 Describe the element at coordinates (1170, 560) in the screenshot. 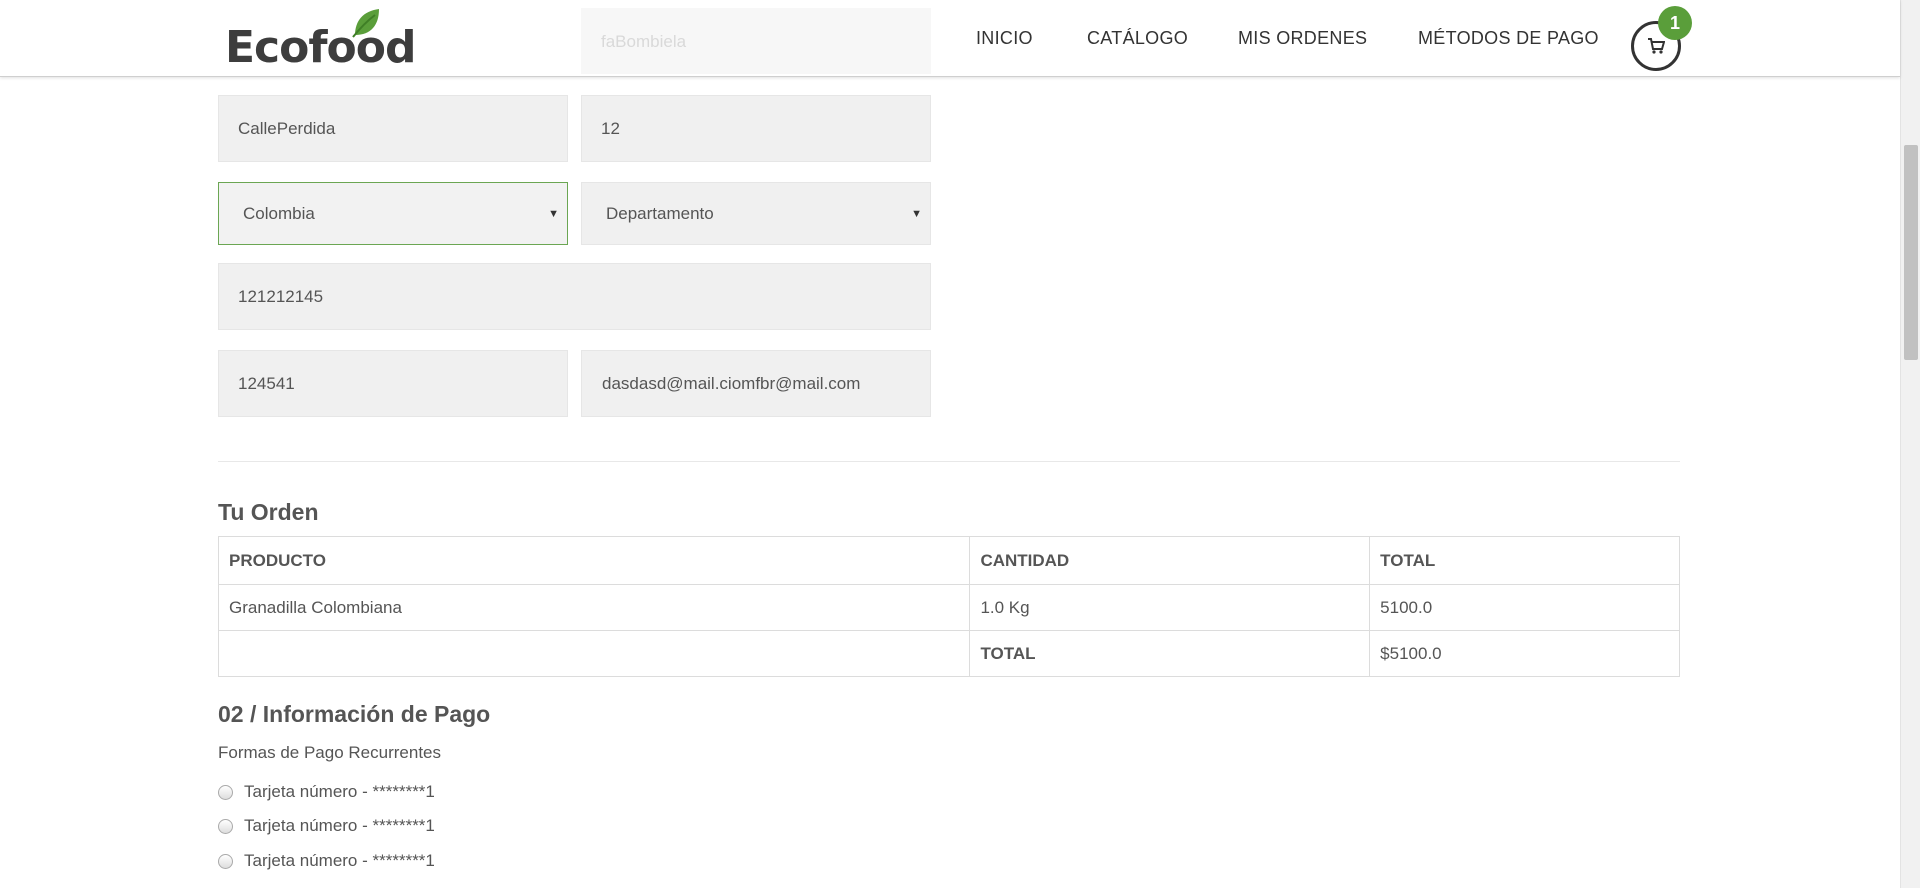

I see `column-header-quantity: CANTIDAD` at that location.